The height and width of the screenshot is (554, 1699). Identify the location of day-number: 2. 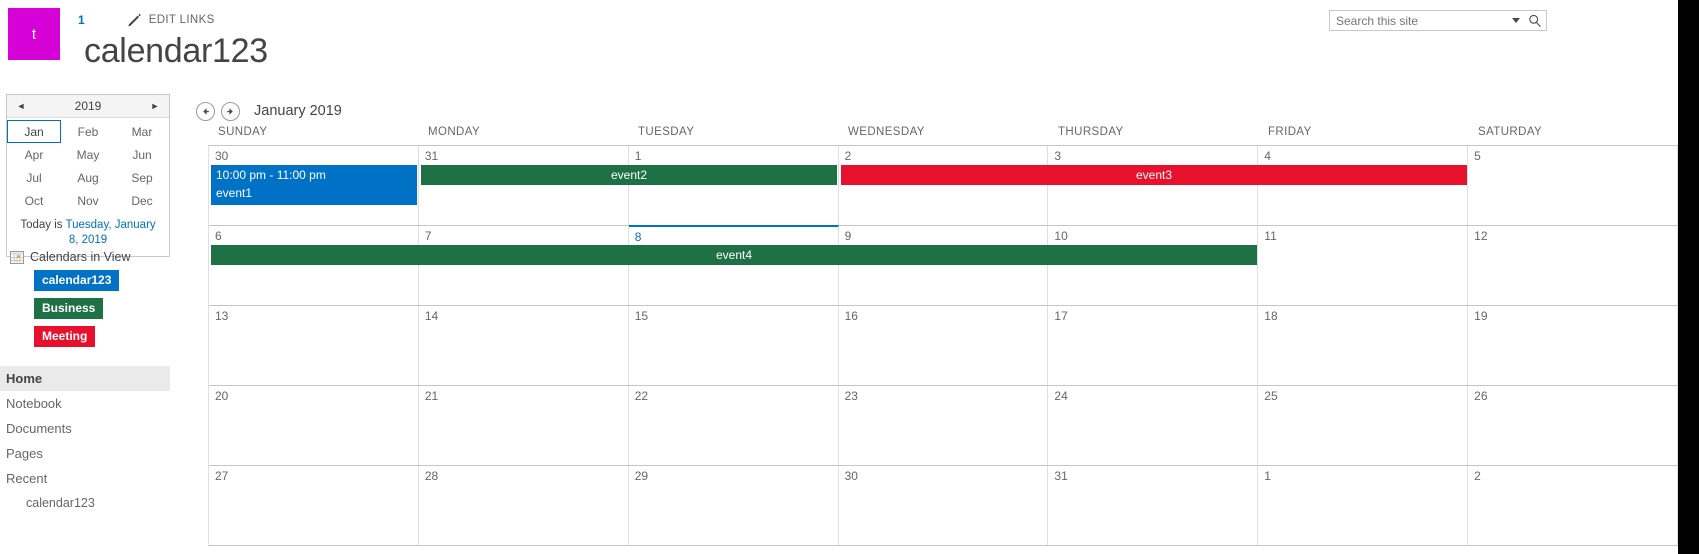
(848, 156).